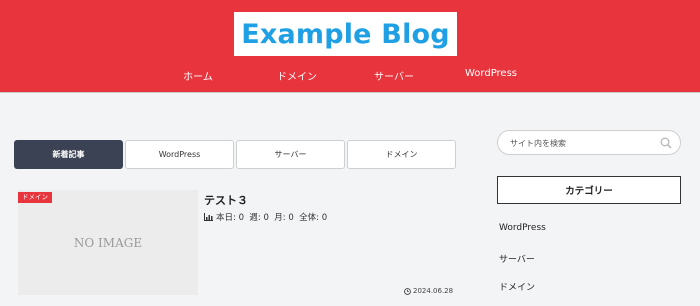  Describe the element at coordinates (491, 73) in the screenshot. I see `nav-item-wordpress: WordPress` at that location.